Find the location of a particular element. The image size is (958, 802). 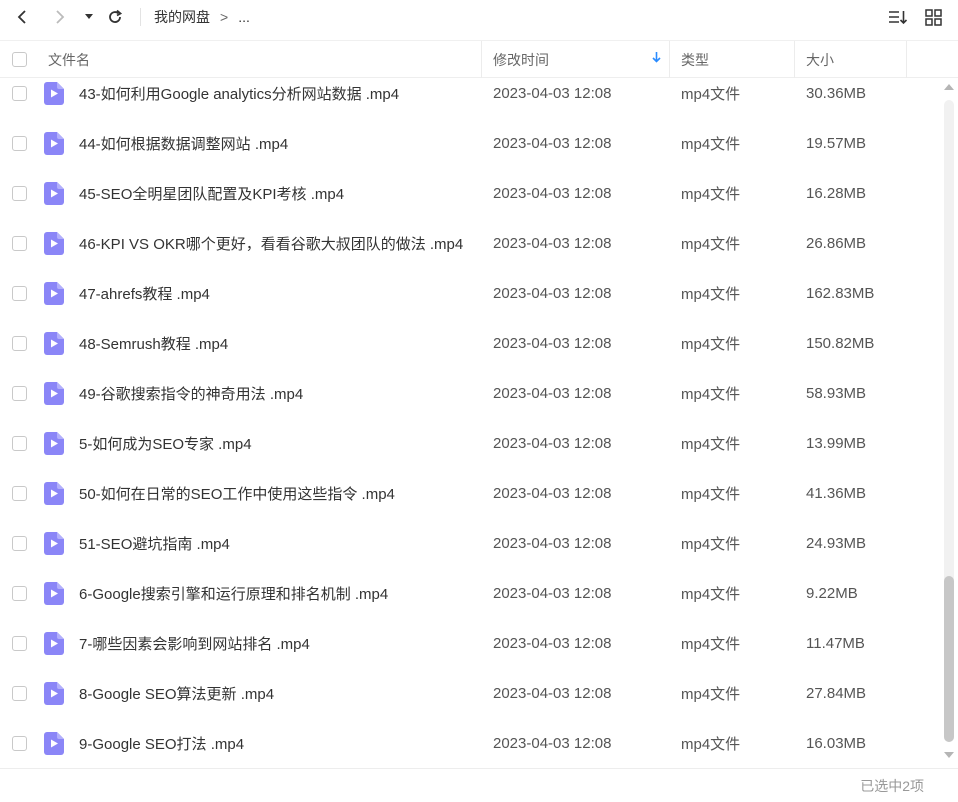

file-size: 41.36MB is located at coordinates (836, 493).